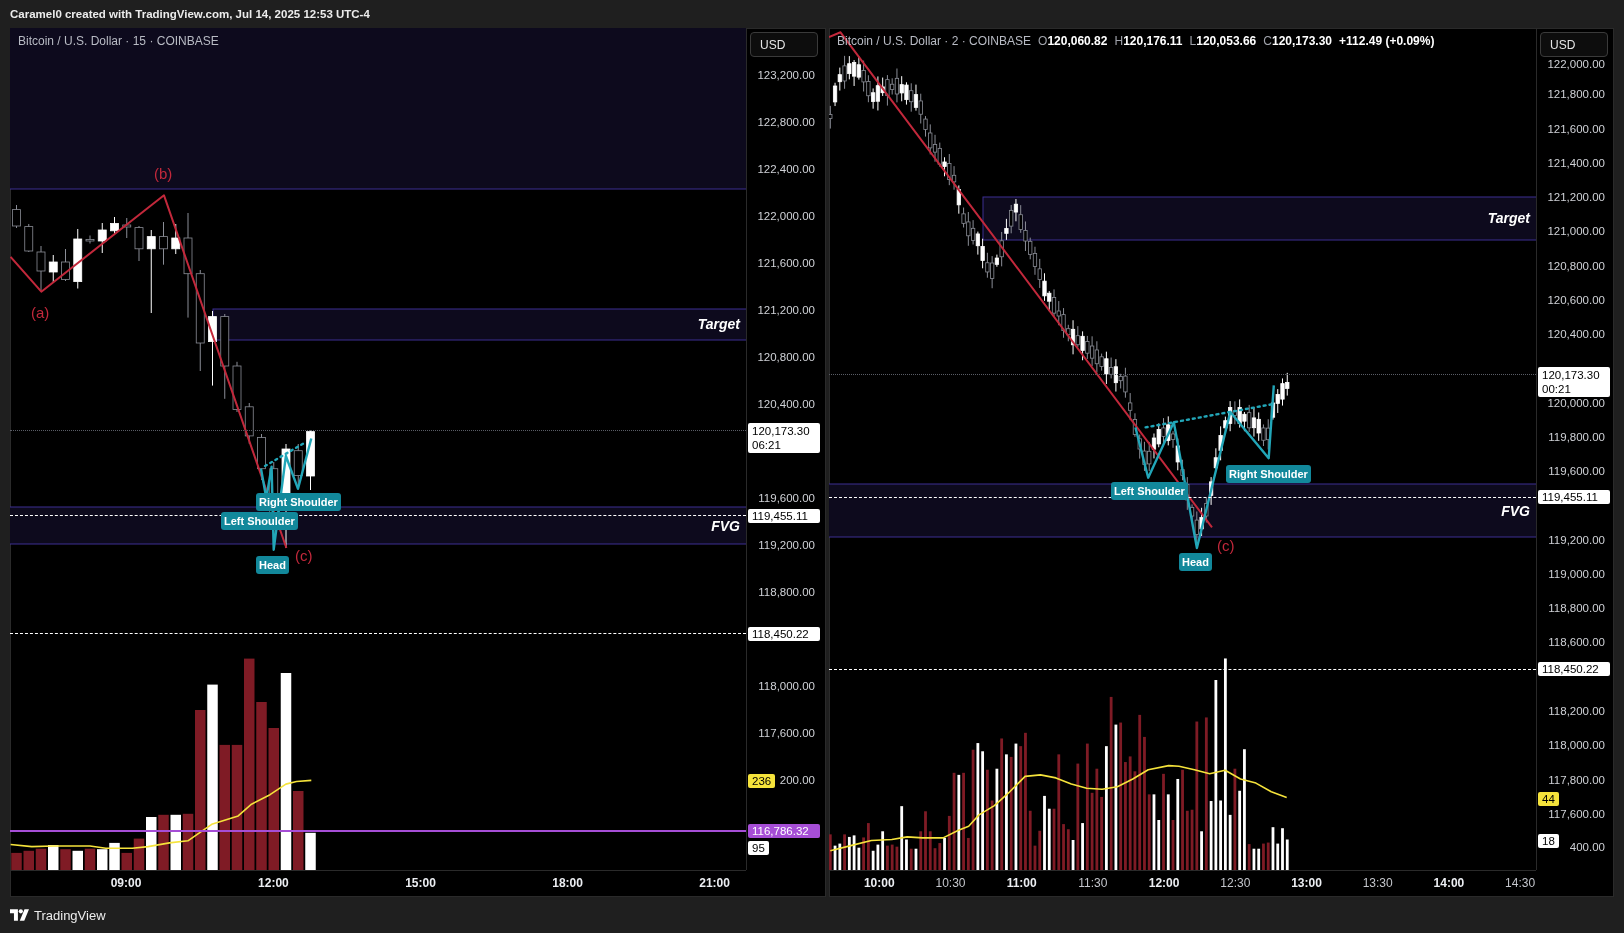 The width and height of the screenshot is (1624, 933). Describe the element at coordinates (1576, 471) in the screenshot. I see `price-label: 119,600.00` at that location.